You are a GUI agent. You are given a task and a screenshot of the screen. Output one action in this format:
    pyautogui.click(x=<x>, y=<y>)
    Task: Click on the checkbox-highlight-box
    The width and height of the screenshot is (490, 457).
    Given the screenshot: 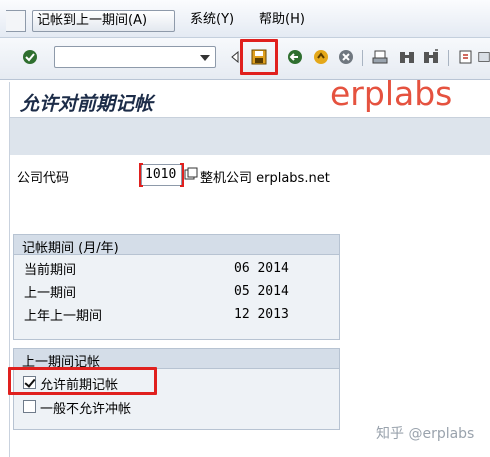 What is the action you would take?
    pyautogui.click(x=82, y=381)
    